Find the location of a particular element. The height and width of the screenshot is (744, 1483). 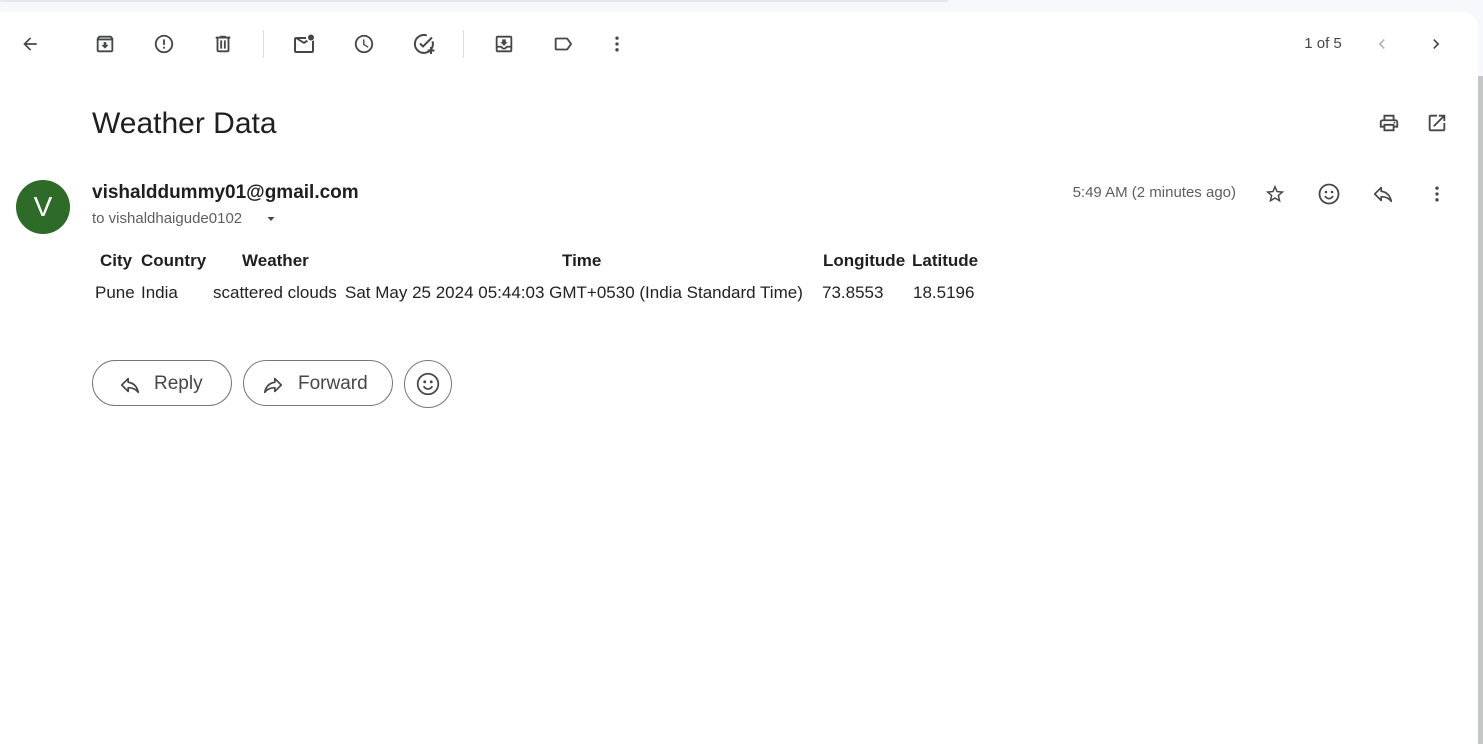

table-cell-latitude: 18.5196 is located at coordinates (944, 292).